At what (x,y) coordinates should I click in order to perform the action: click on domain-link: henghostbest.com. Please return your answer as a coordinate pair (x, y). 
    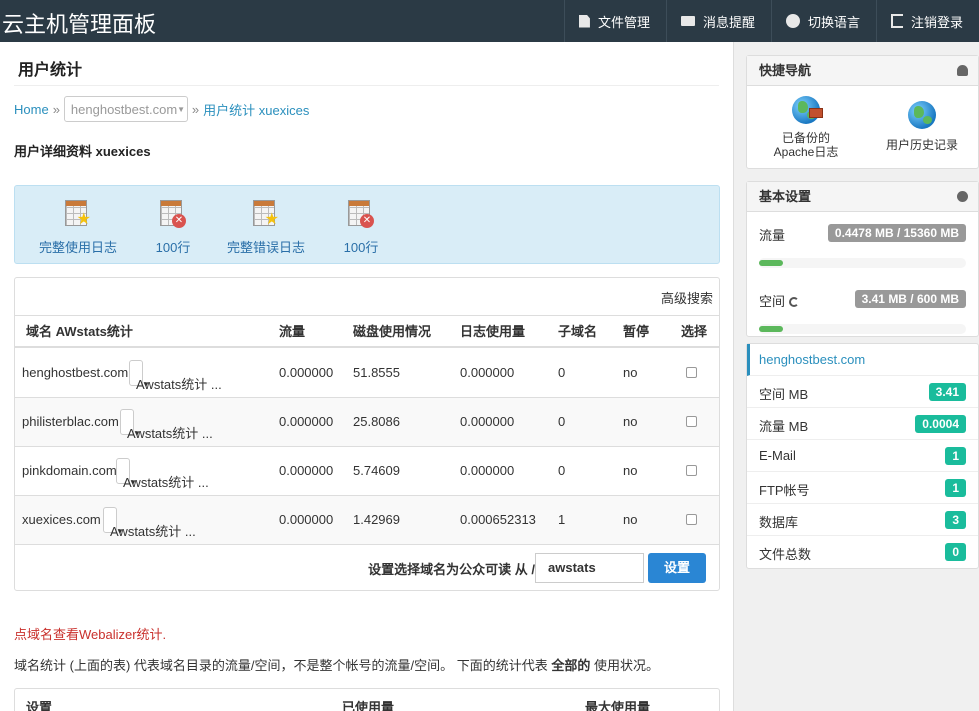
    Looking at the image, I should click on (75, 373).